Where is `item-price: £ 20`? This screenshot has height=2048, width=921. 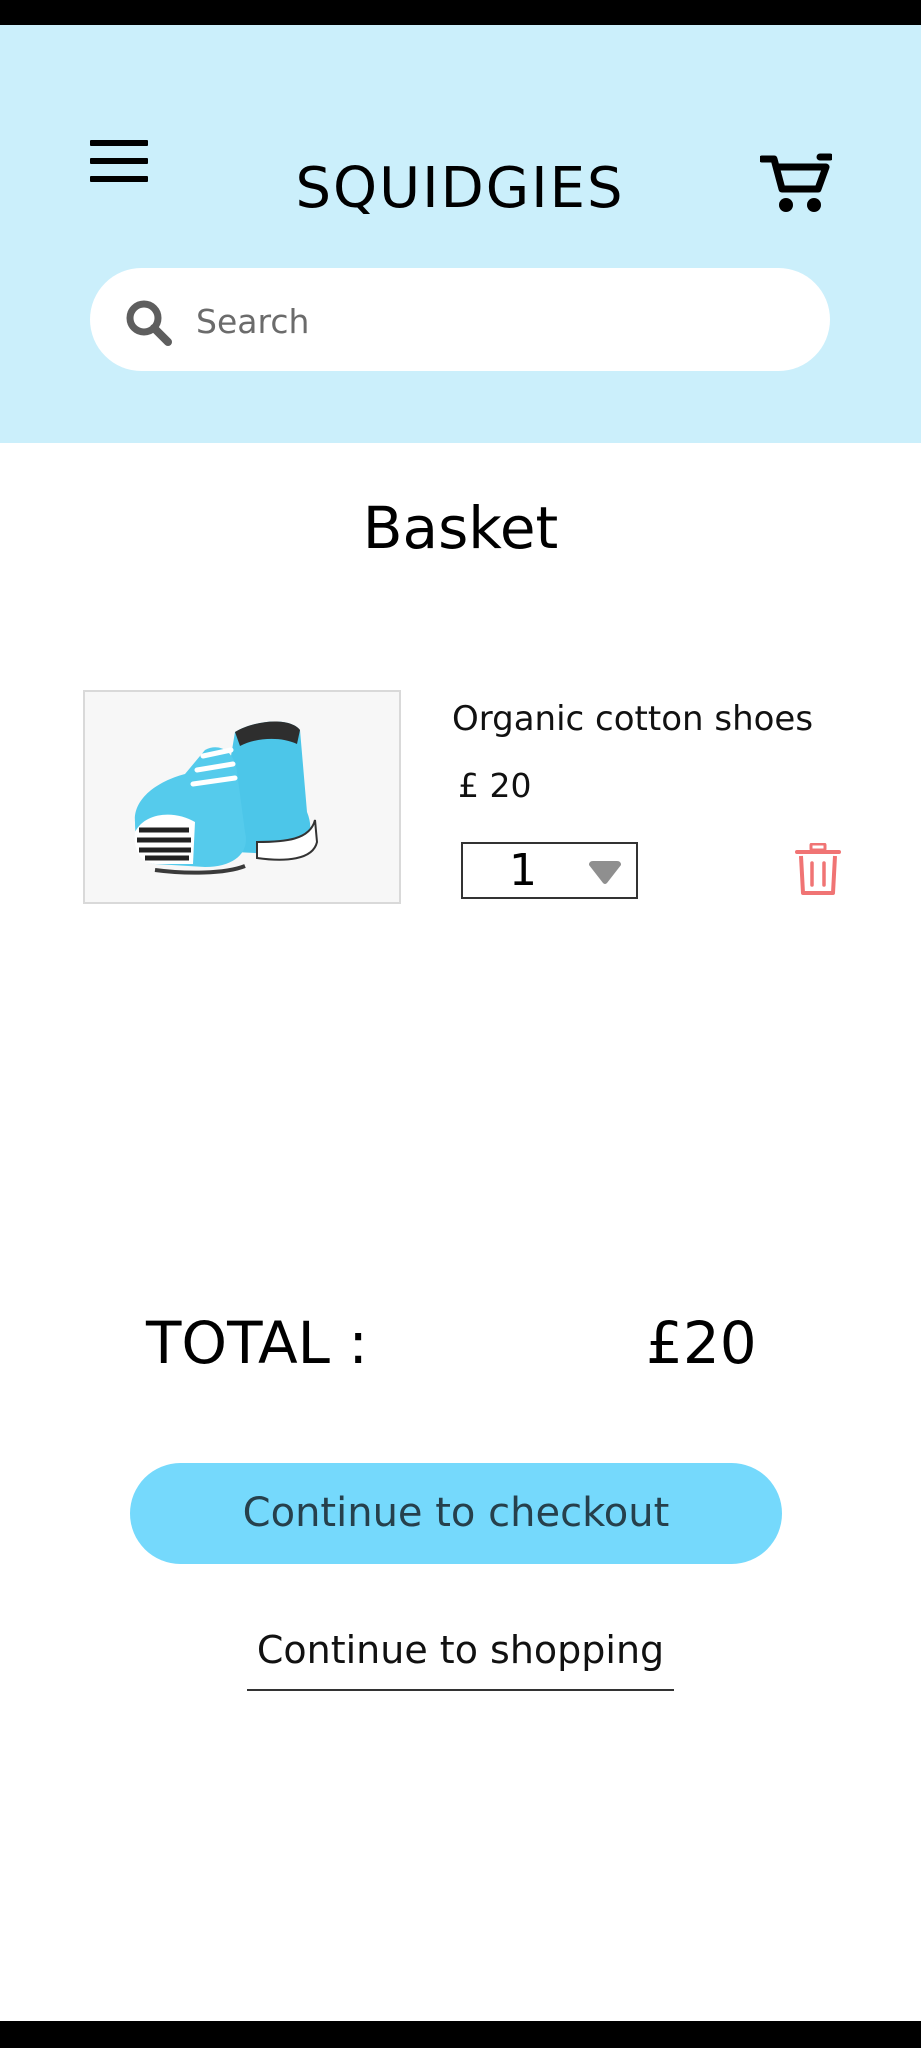
item-price: £ 20 is located at coordinates (495, 785).